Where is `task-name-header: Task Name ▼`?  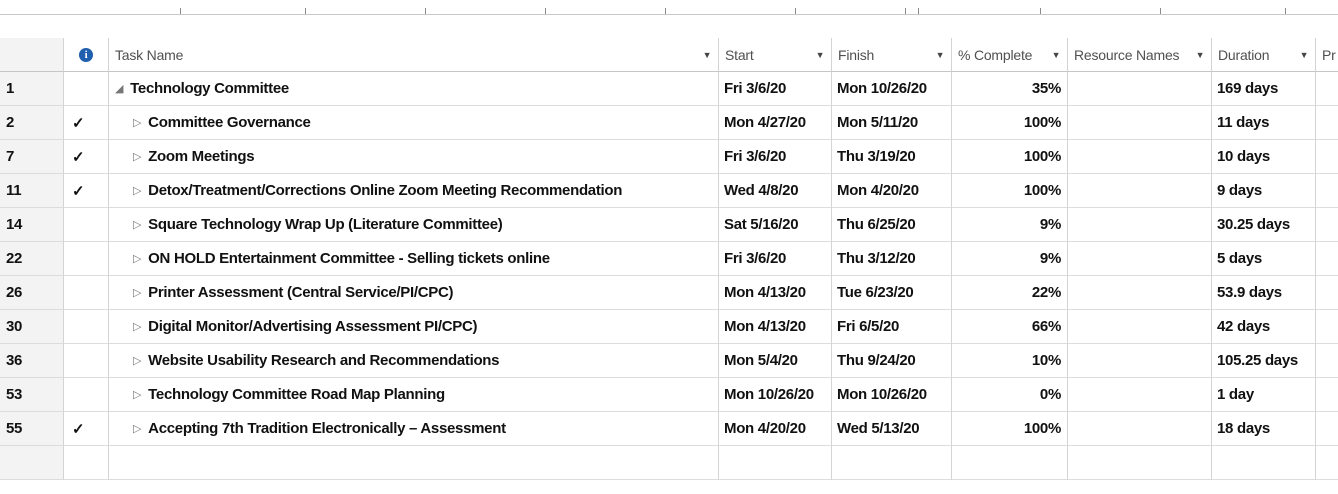 task-name-header: Task Name ▼ is located at coordinates (414, 55).